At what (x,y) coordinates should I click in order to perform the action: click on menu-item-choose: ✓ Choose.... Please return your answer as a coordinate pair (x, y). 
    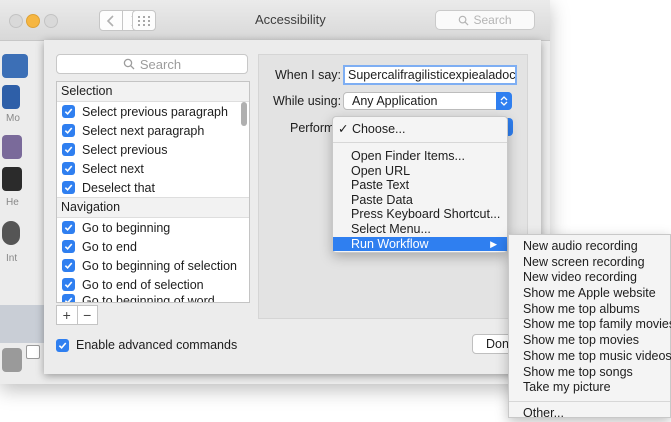
    Looking at the image, I should click on (420, 129).